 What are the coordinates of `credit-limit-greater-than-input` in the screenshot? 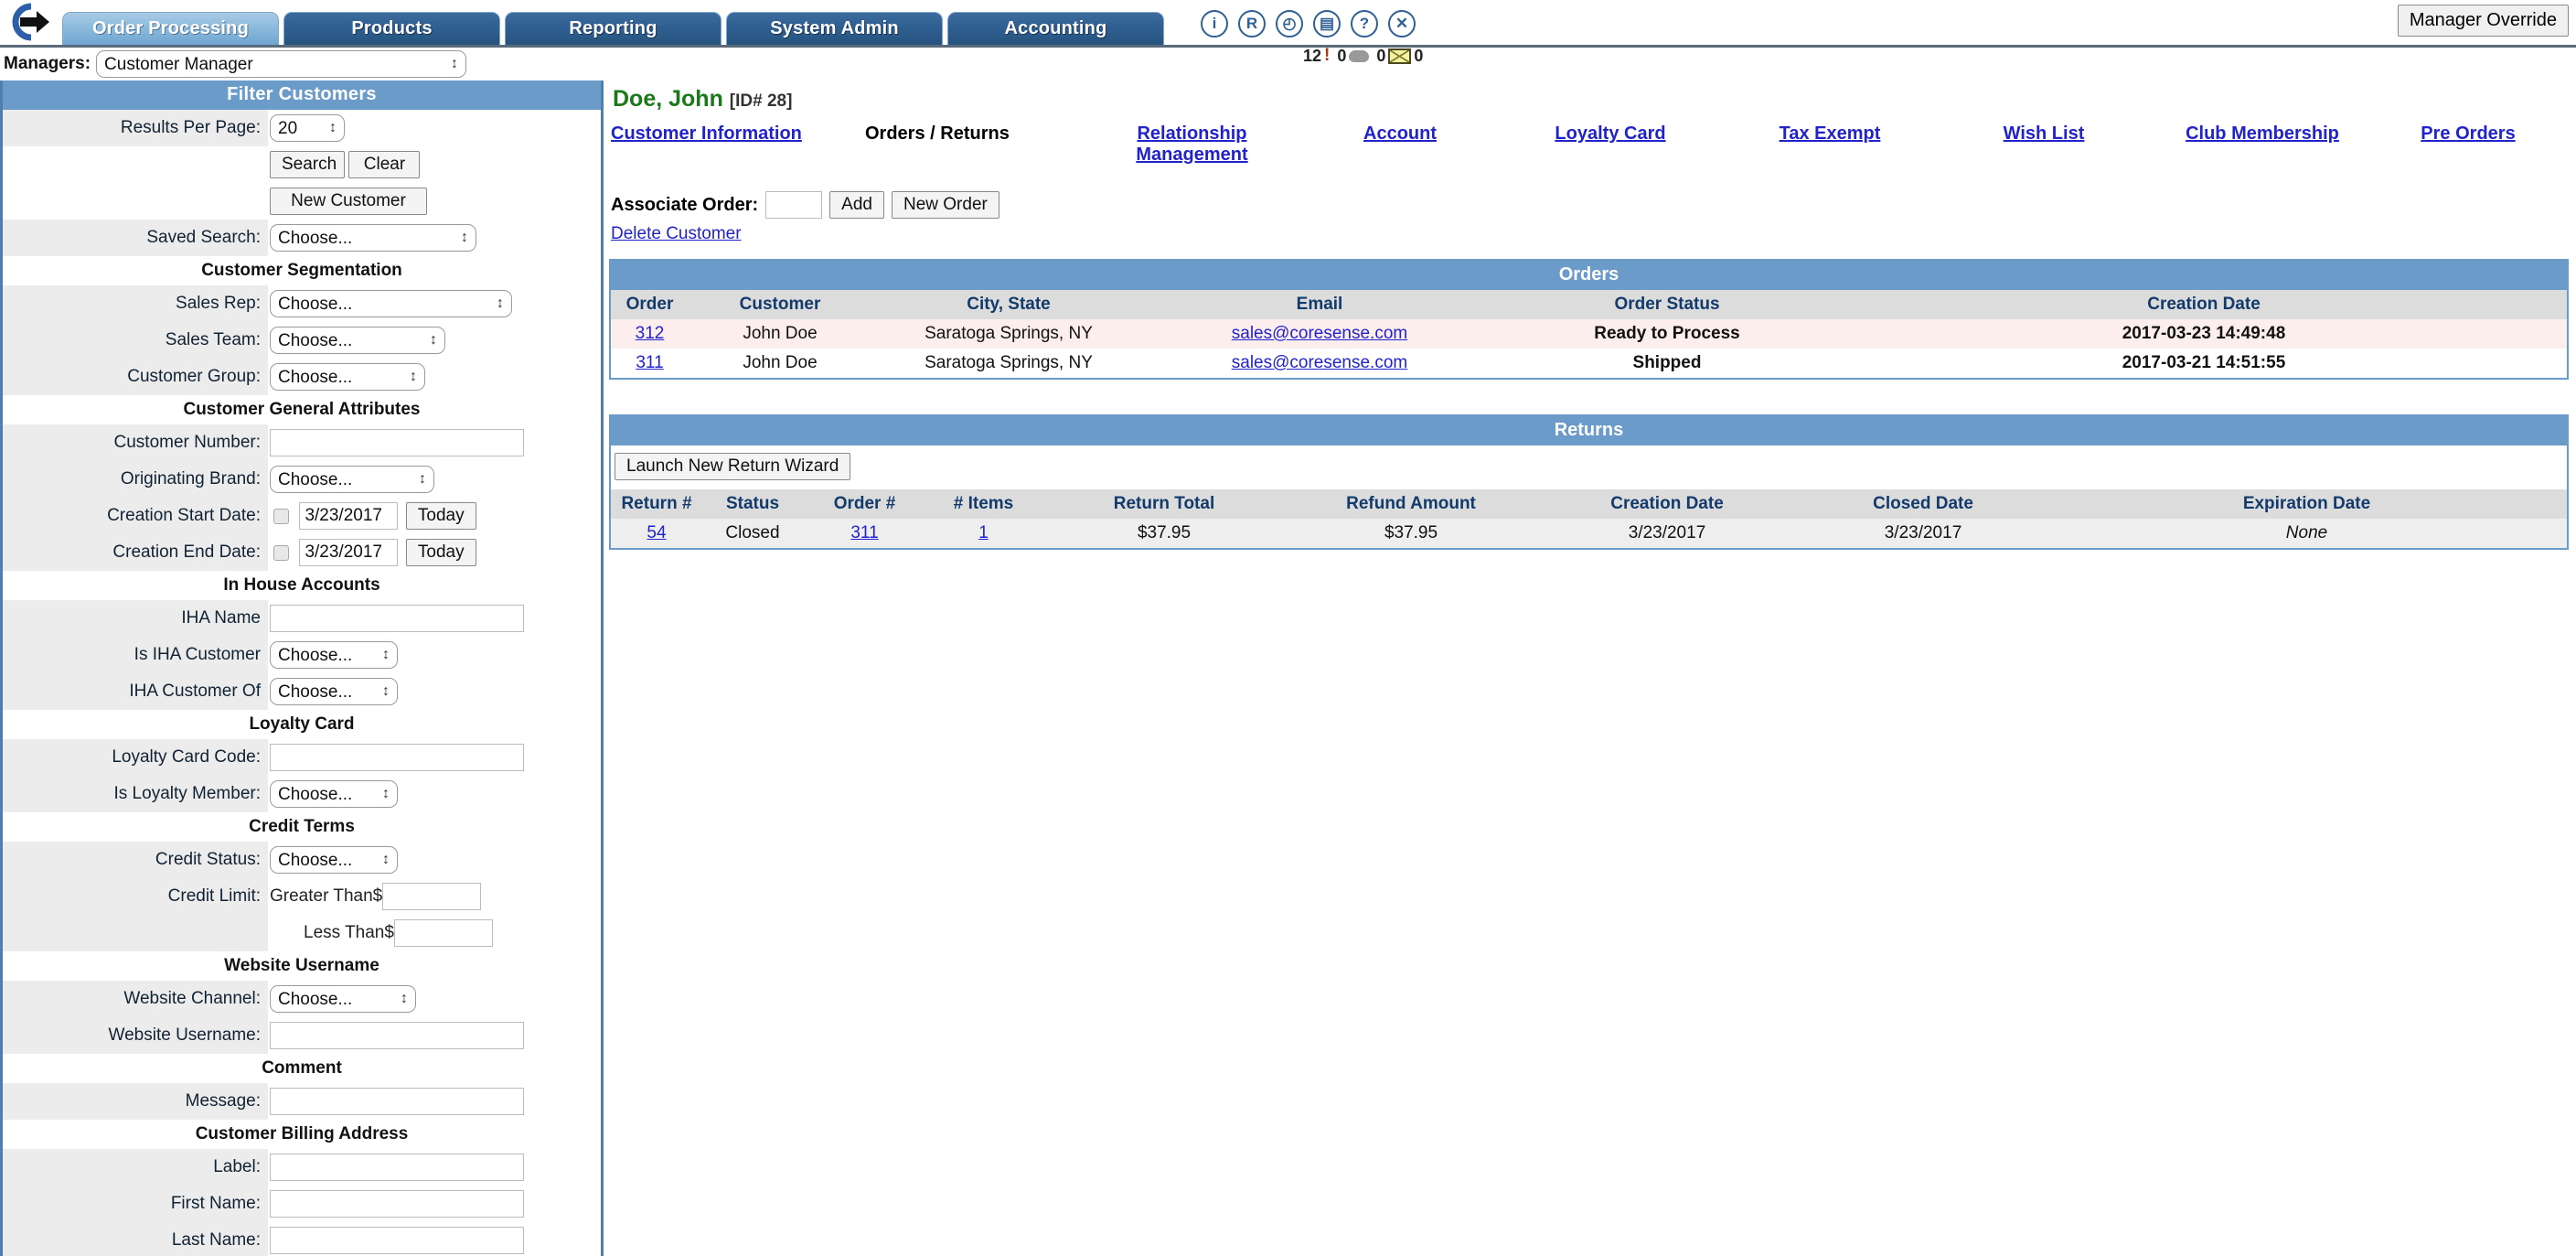 It's located at (432, 896).